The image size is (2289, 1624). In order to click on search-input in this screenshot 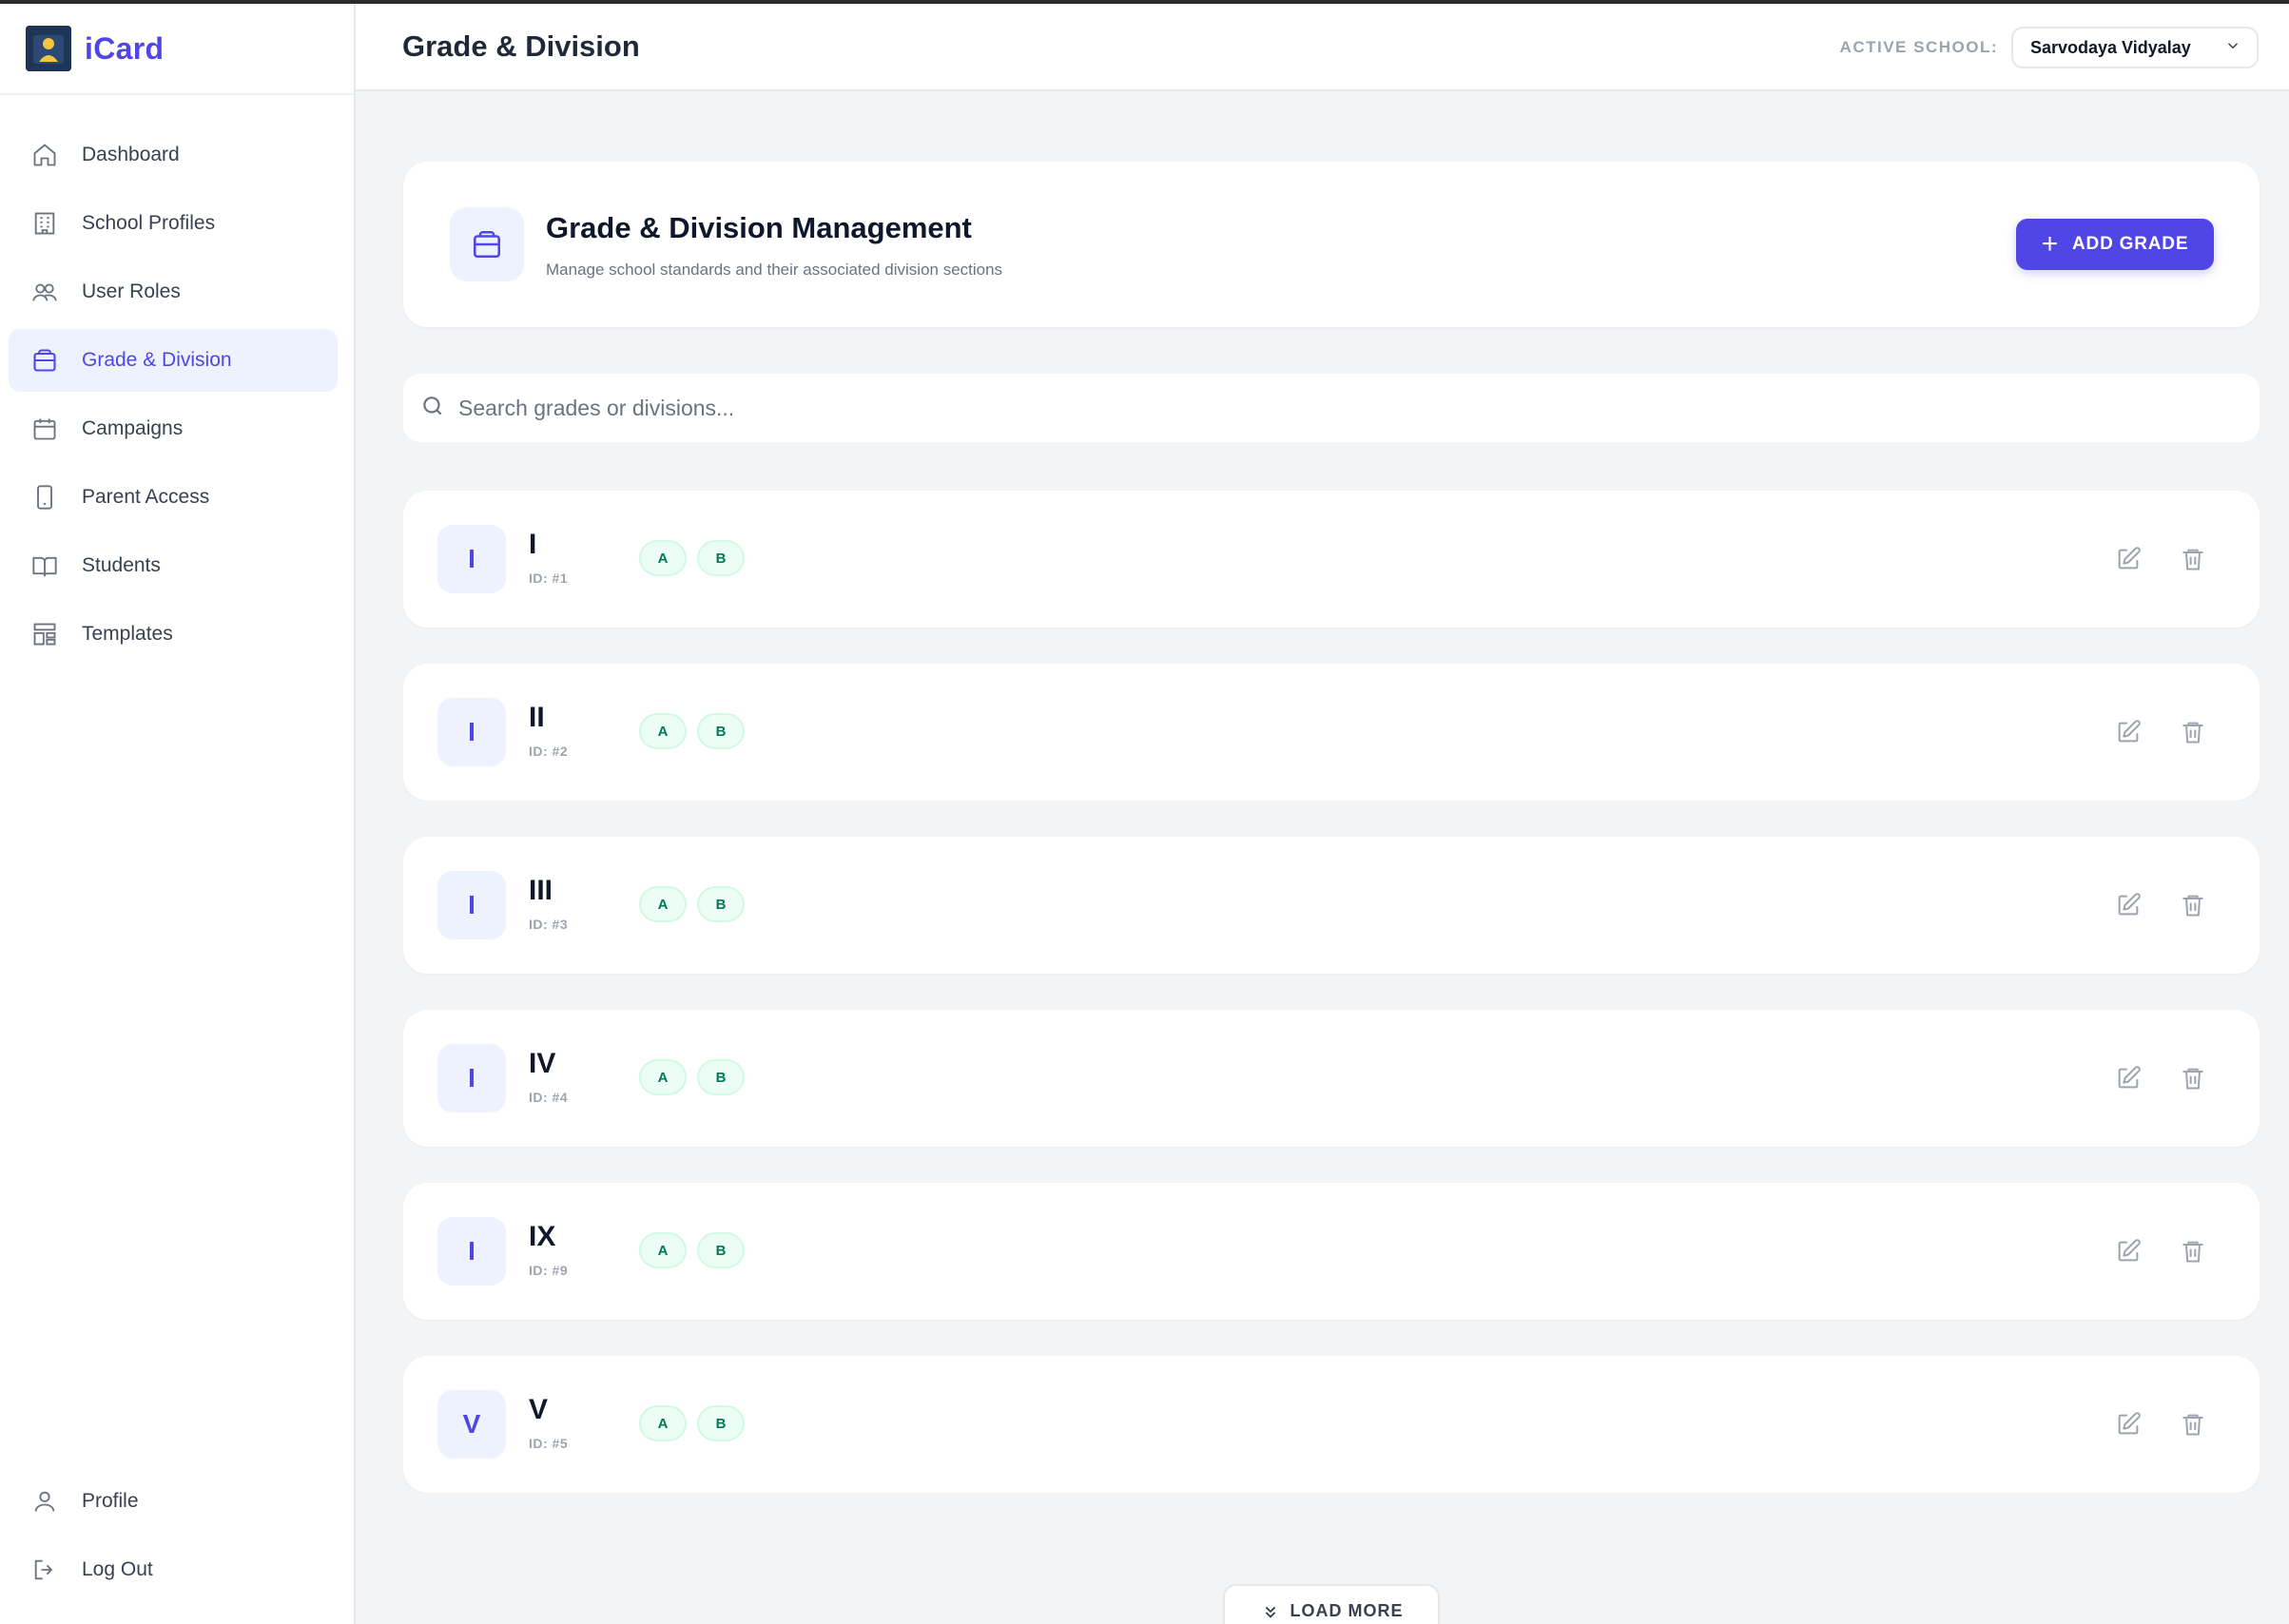, I will do `click(1266, 408)`.